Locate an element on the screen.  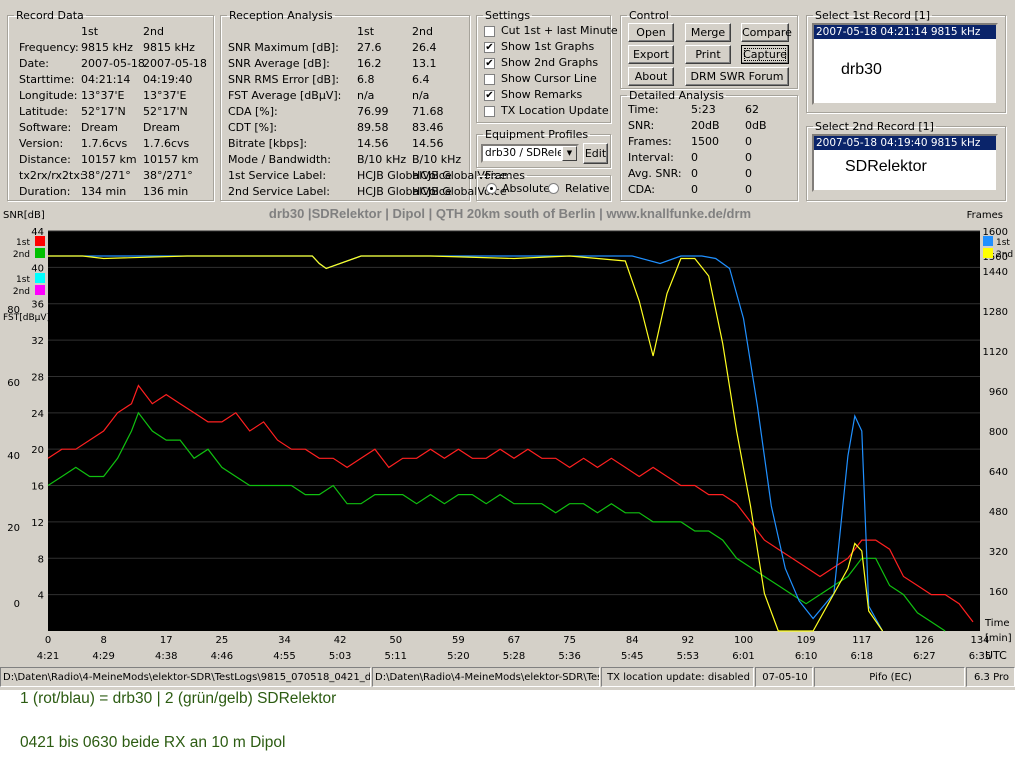
reception-row-6-value-2nd: 14.56 is located at coordinates (428, 143).